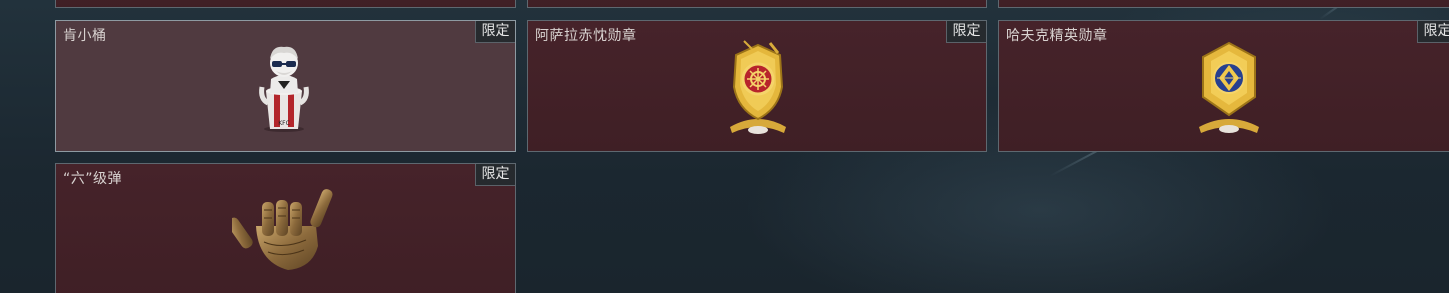 This screenshot has width=1449, height=293. I want to click on item-name: “六”级弹, so click(93, 179).